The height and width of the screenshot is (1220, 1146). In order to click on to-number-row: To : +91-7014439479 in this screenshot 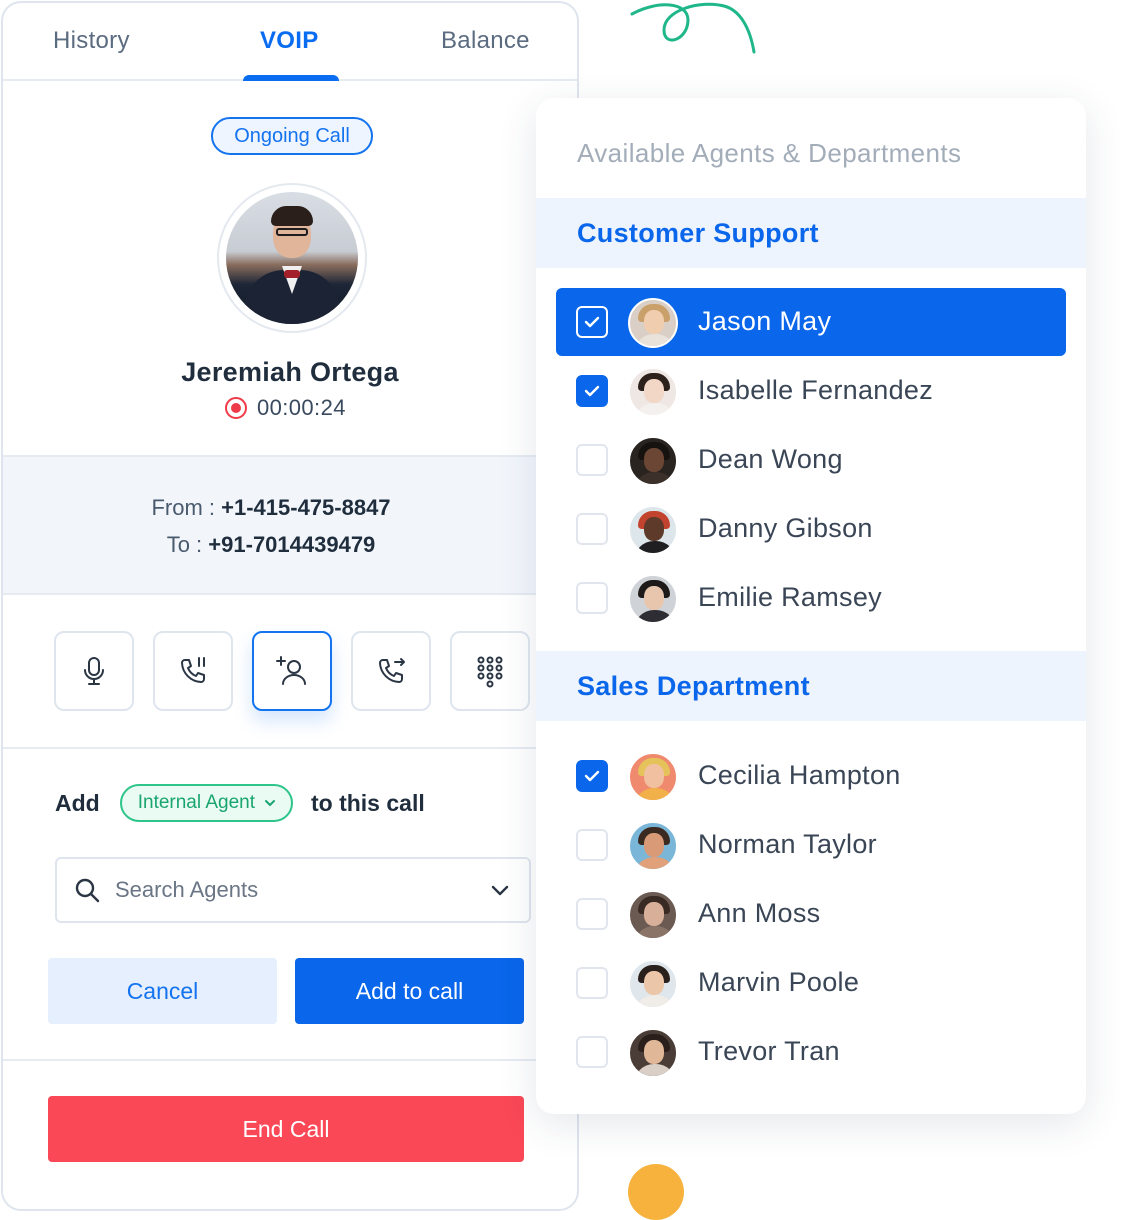, I will do `click(271, 545)`.